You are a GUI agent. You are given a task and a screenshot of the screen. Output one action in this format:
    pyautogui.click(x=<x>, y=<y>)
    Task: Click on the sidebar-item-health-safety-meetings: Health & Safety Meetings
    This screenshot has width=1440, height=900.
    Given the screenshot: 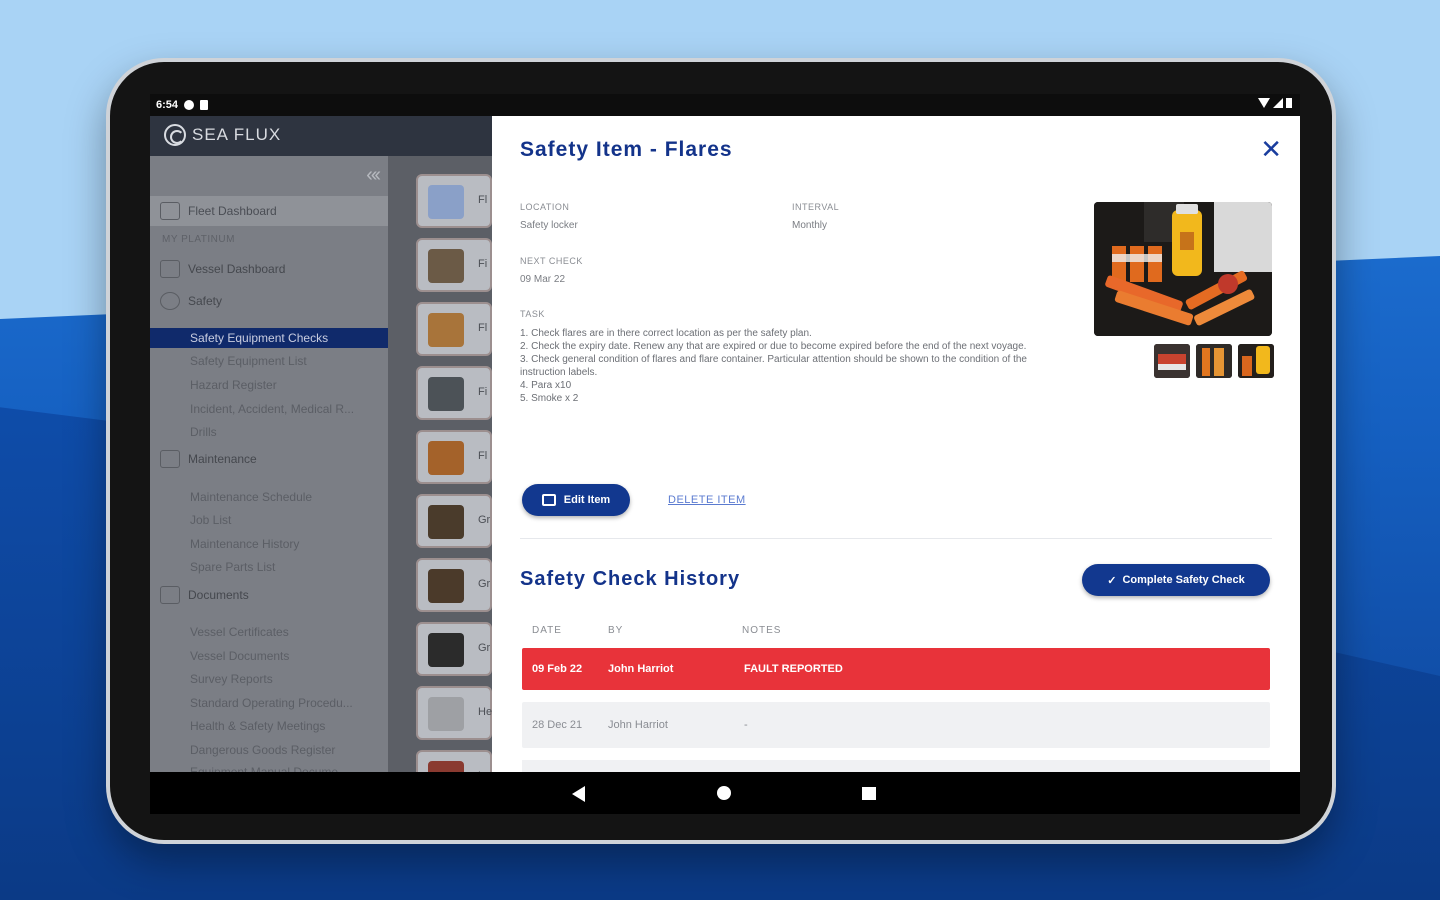 What is the action you would take?
    pyautogui.click(x=285, y=726)
    